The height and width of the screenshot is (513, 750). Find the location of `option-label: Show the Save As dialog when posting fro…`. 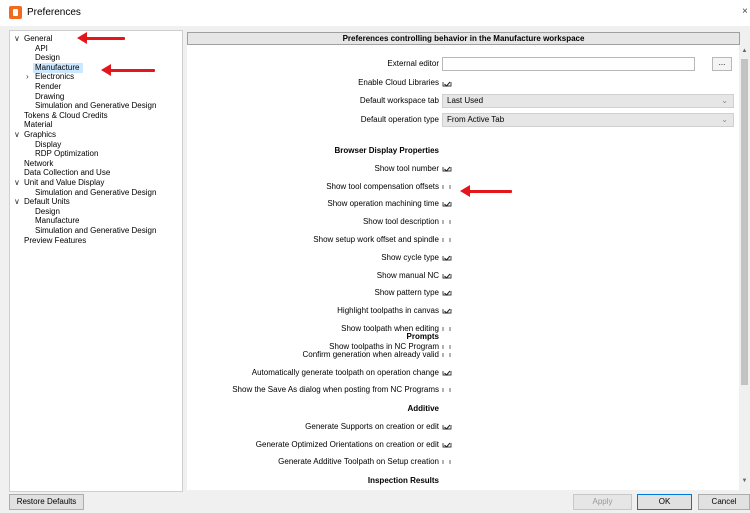

option-label: Show the Save As dialog when posting fro… is located at coordinates (335, 390).